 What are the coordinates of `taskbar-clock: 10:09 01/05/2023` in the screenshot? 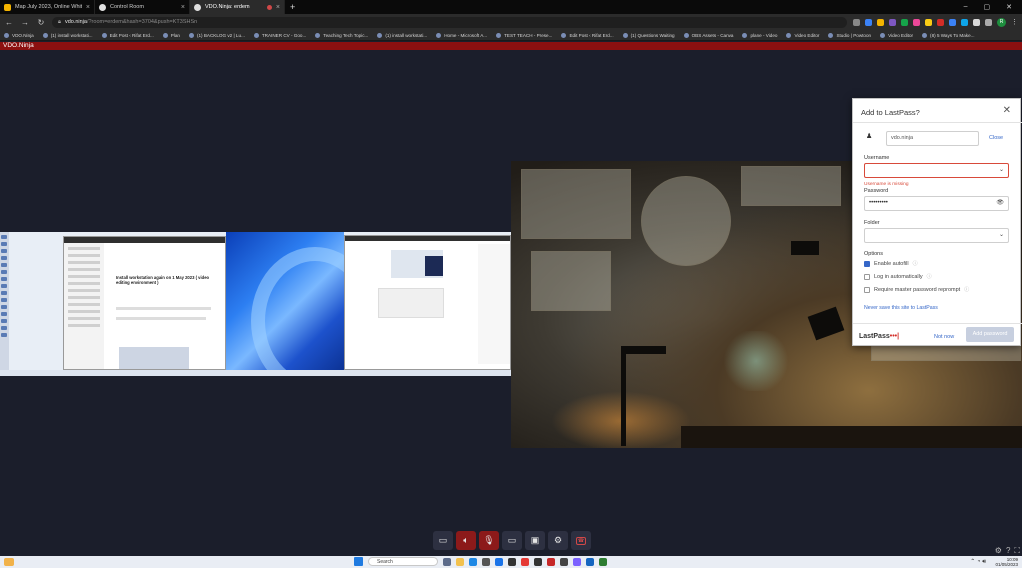 It's located at (1006, 562).